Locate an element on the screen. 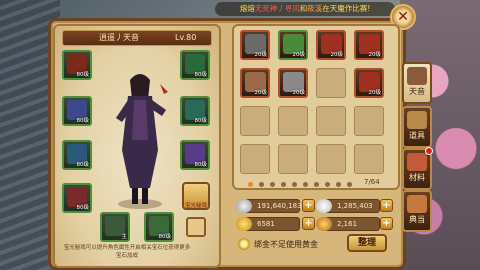 The height and width of the screenshot is (270, 480). tab-items: 道具 is located at coordinates (417, 127).